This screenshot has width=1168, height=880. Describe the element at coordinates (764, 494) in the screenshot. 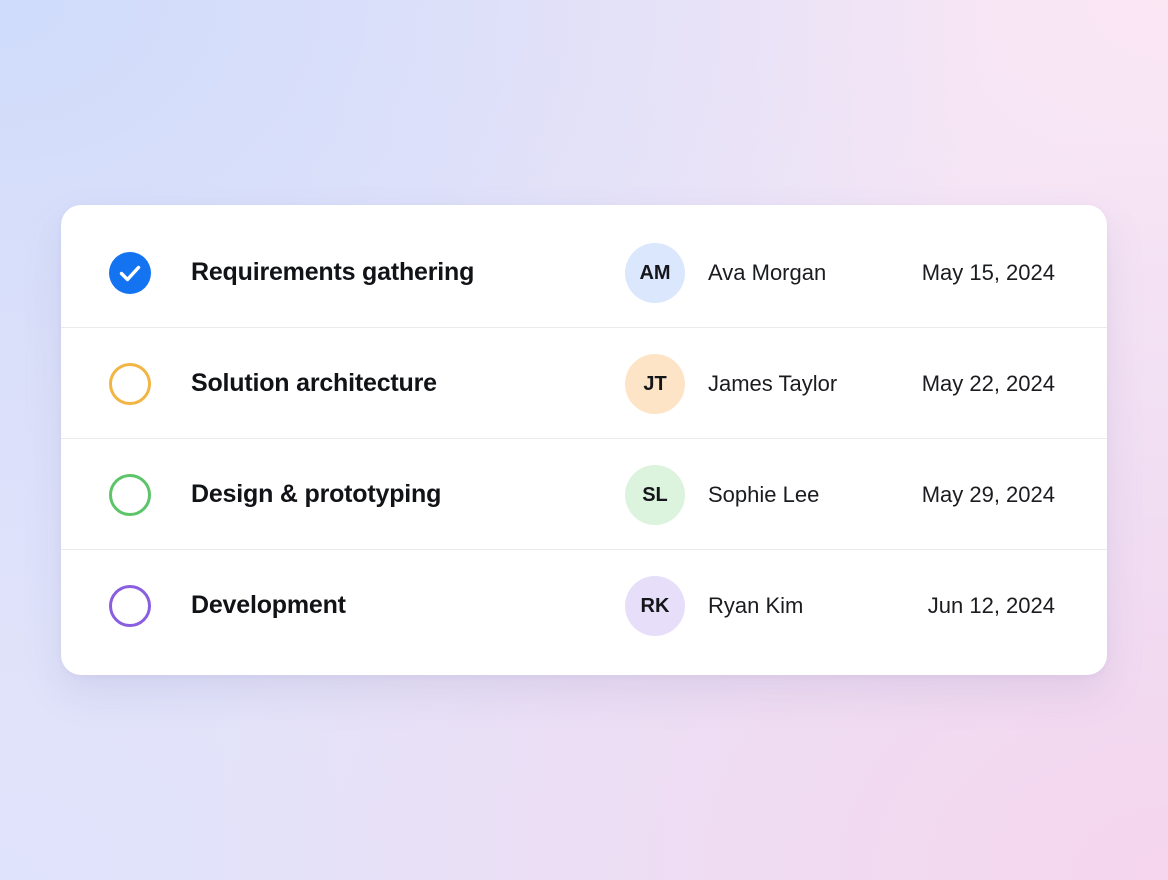

I see `assignee-name: Sophie Lee` at that location.